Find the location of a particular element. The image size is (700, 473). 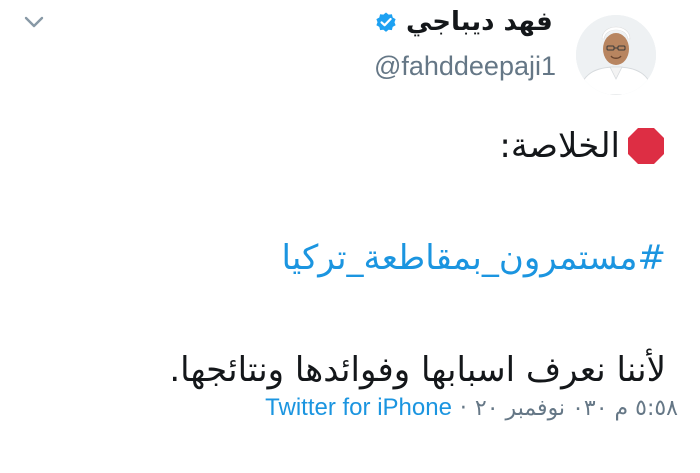

name-row: فهد ديباجي is located at coordinates (463, 22).